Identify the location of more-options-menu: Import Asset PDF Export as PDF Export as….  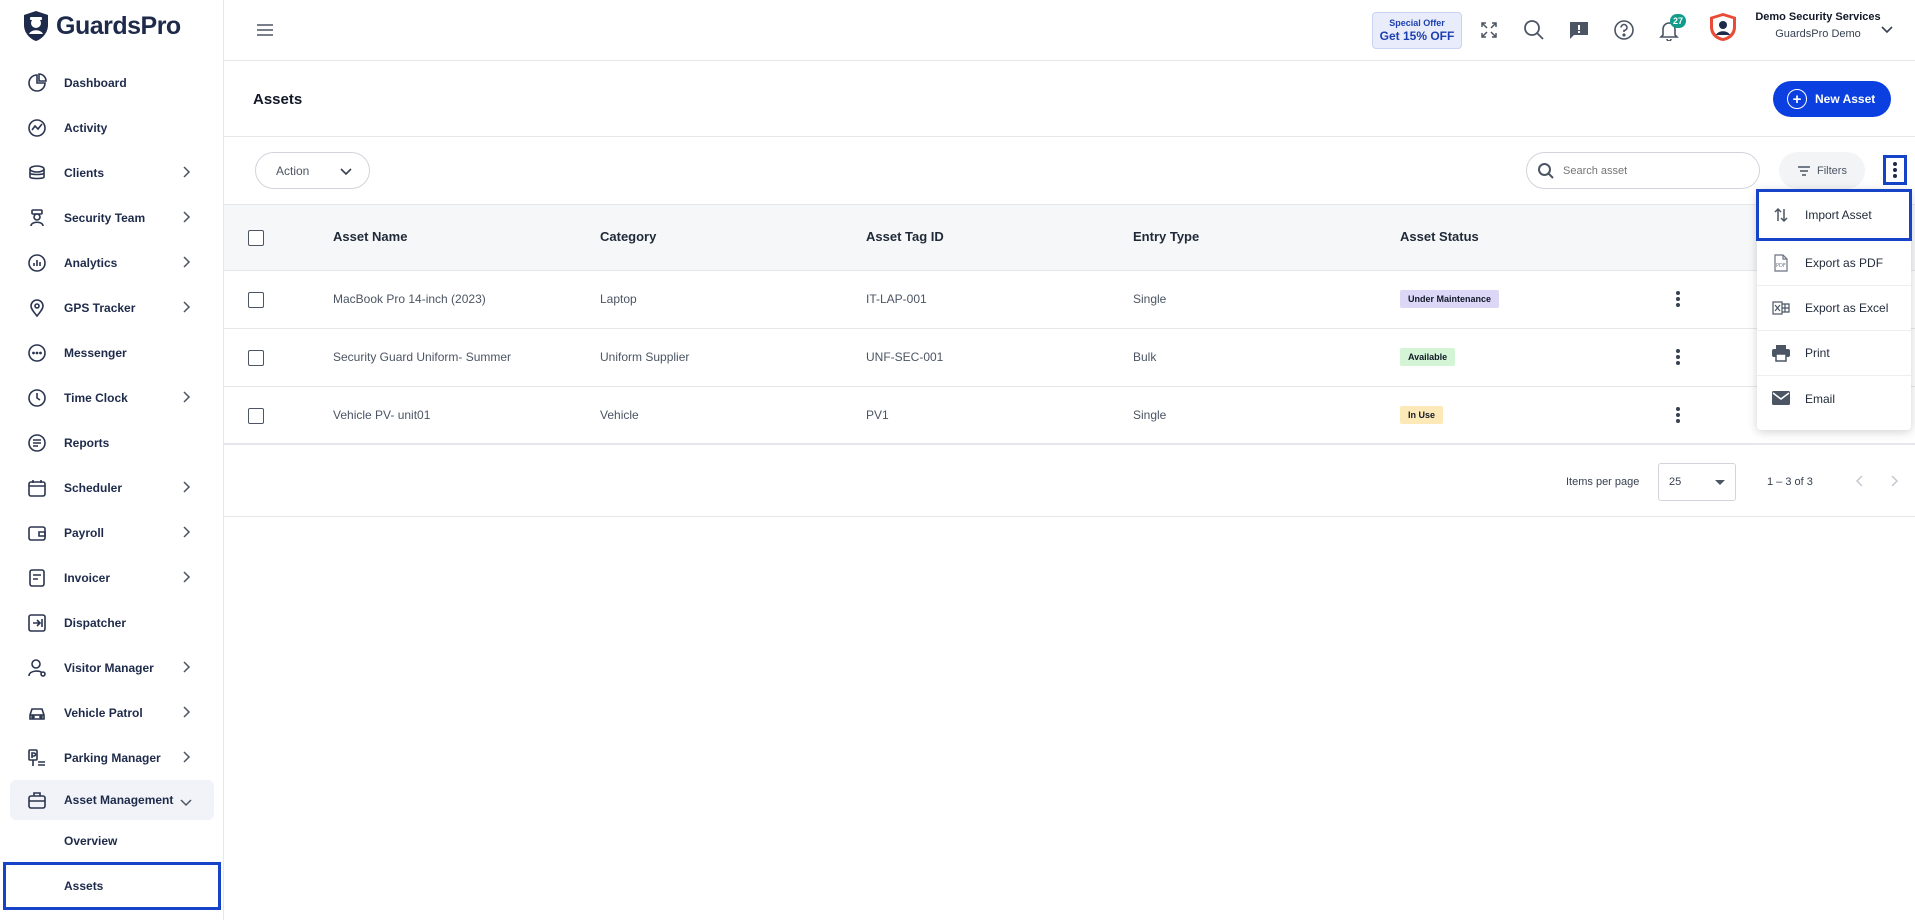
(1834, 309).